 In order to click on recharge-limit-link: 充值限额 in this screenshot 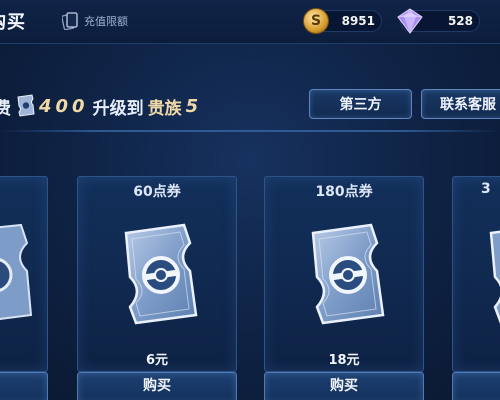, I will do `click(95, 21)`.